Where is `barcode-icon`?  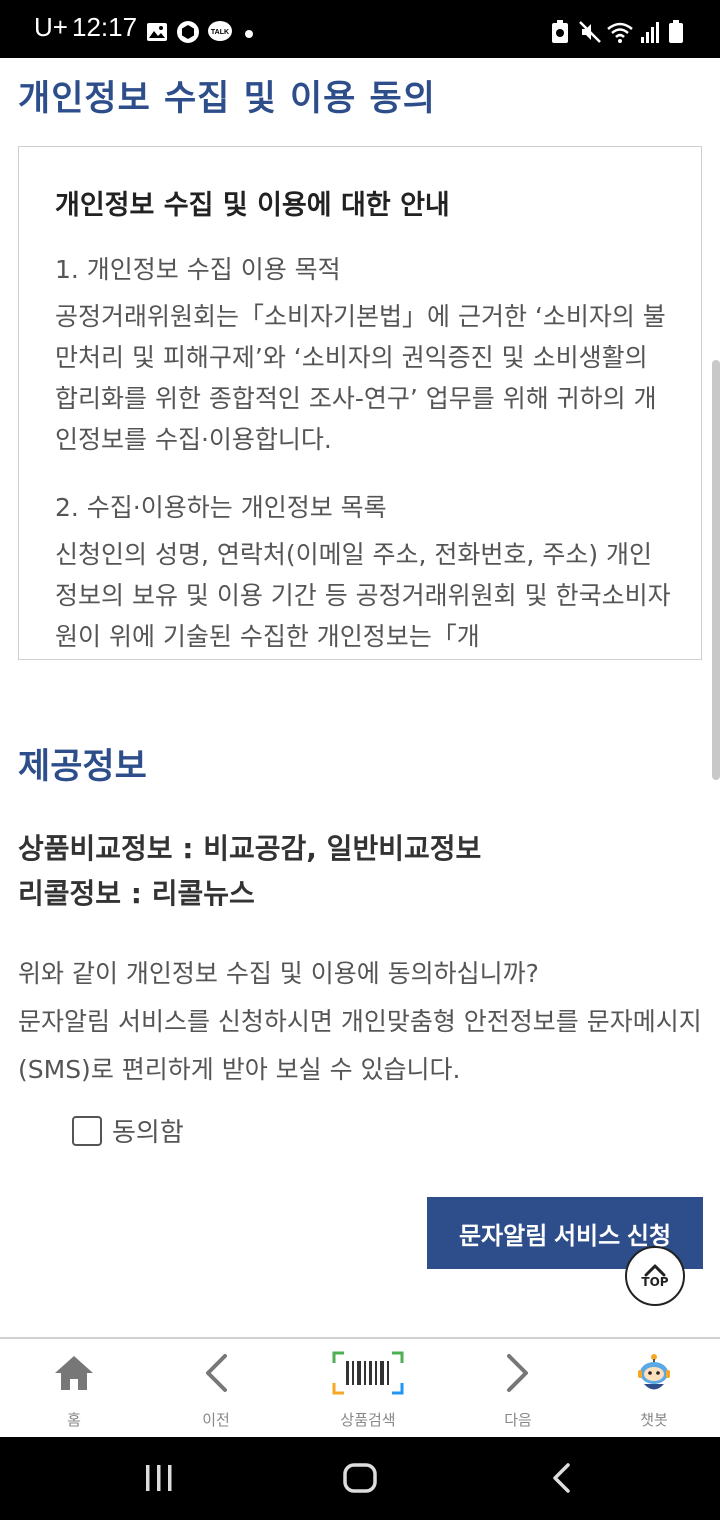
barcode-icon is located at coordinates (368, 1373).